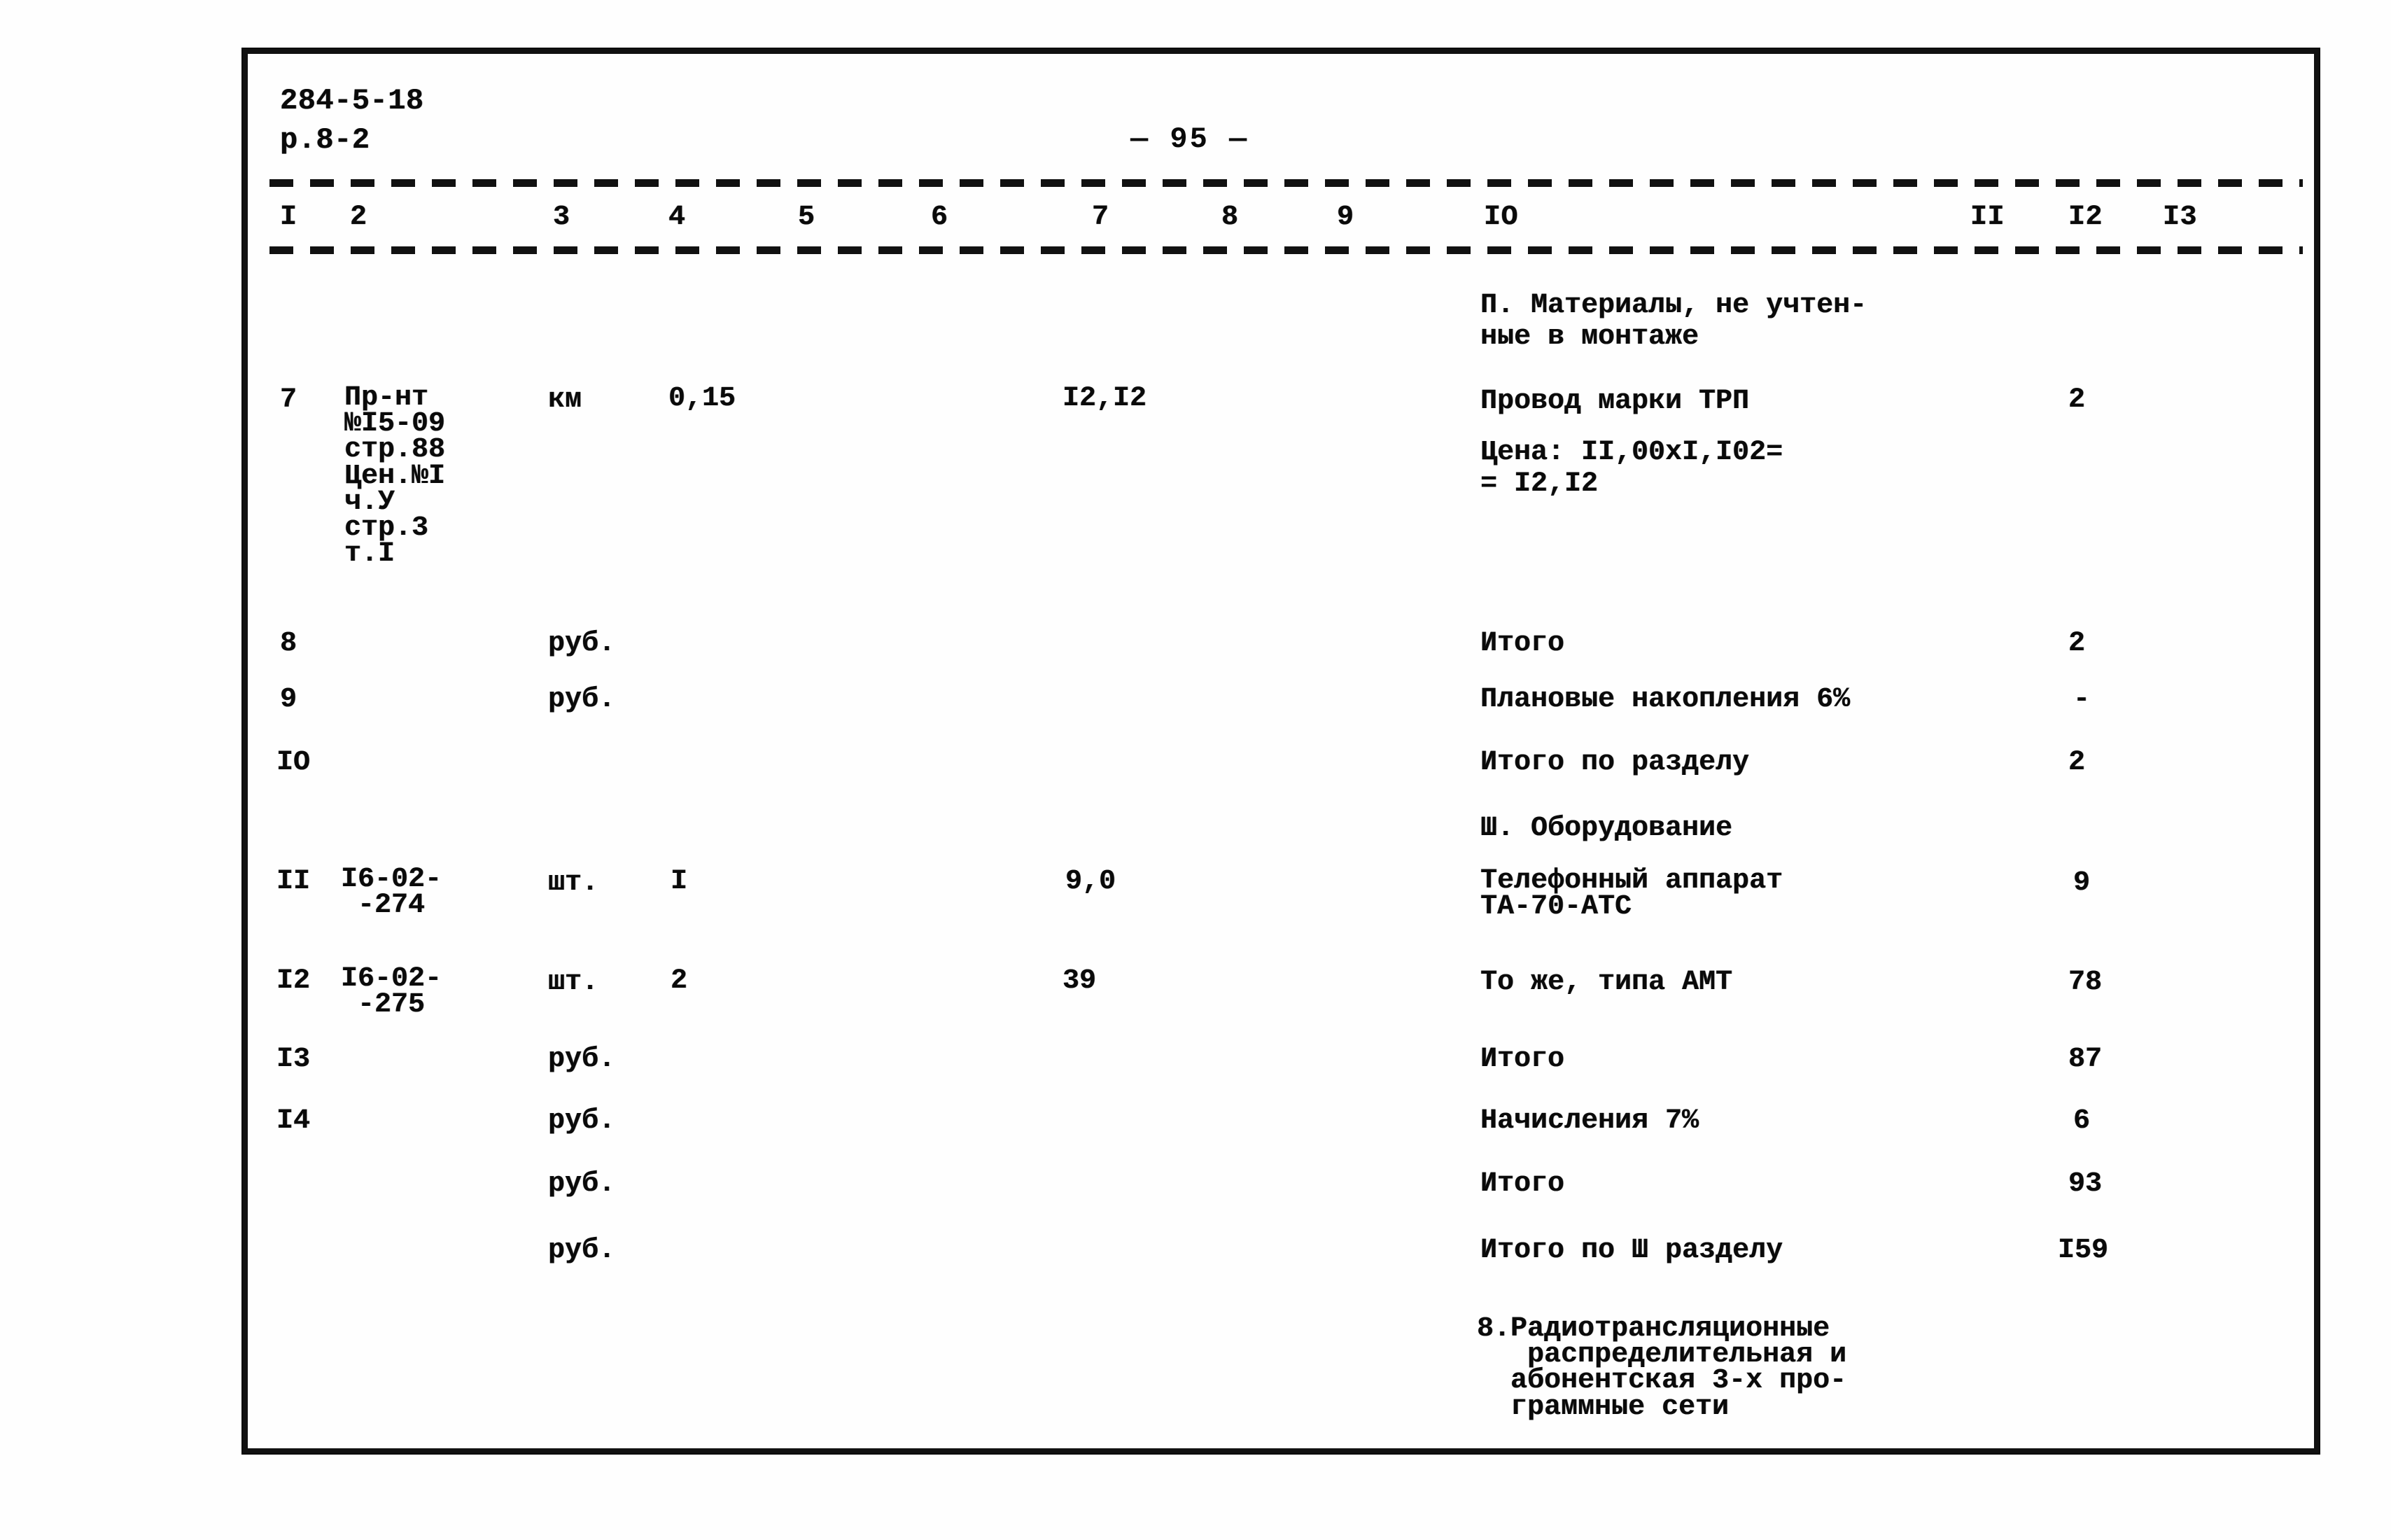 This screenshot has width=2391, height=1540. I want to click on table-row-12-unit: шт., so click(573, 982).